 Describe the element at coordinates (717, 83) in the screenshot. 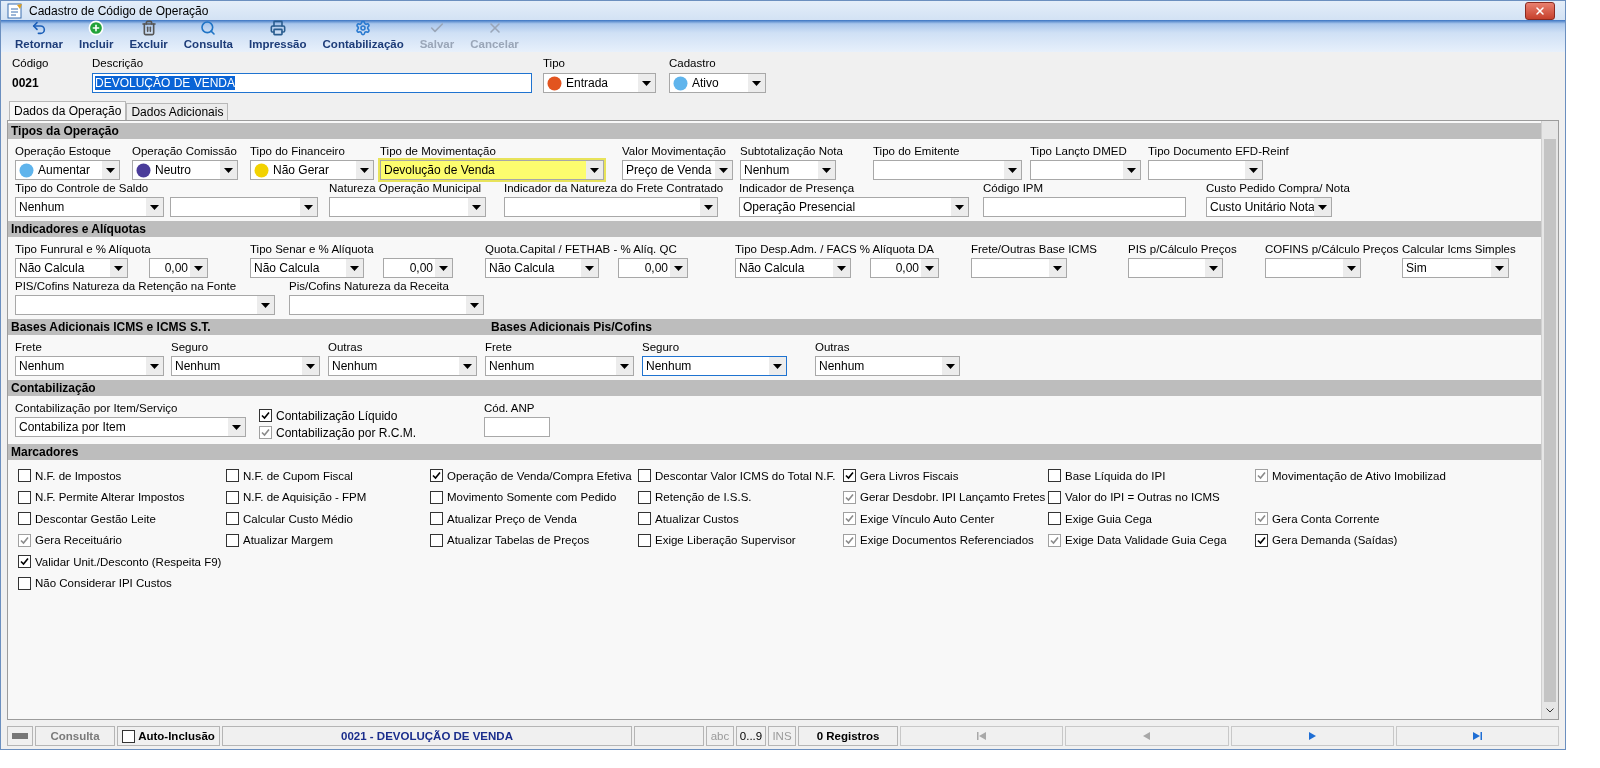

I see `dropdown: Ativo` at that location.